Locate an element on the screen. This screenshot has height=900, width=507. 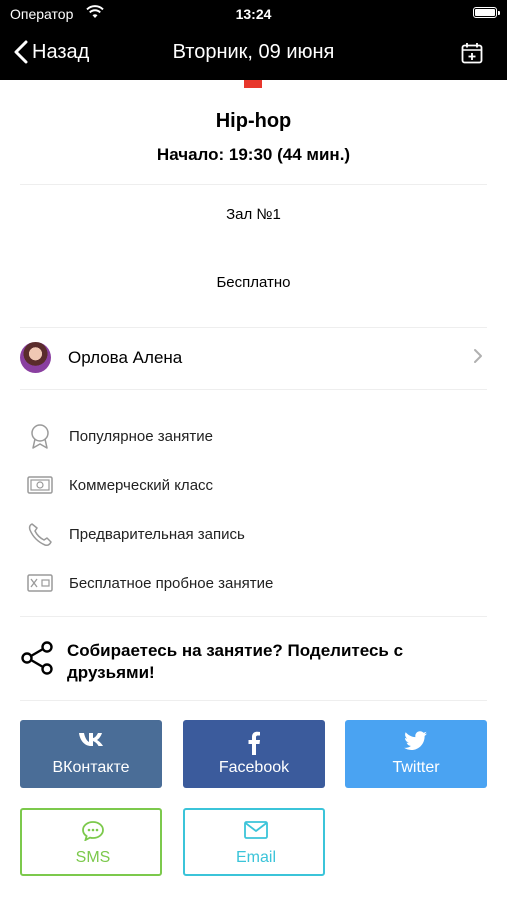
feature-label: Предварительная запись is located at coordinates (157, 534).